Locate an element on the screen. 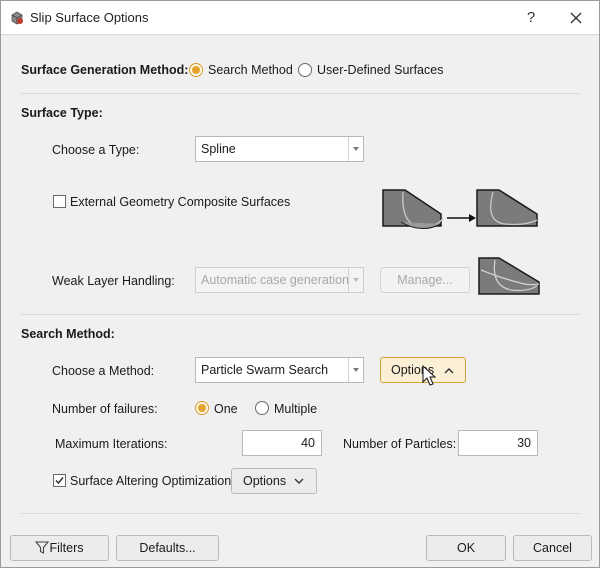 This screenshot has height=568, width=600. weak-layer-label: Weak Layer Handling: is located at coordinates (113, 281).